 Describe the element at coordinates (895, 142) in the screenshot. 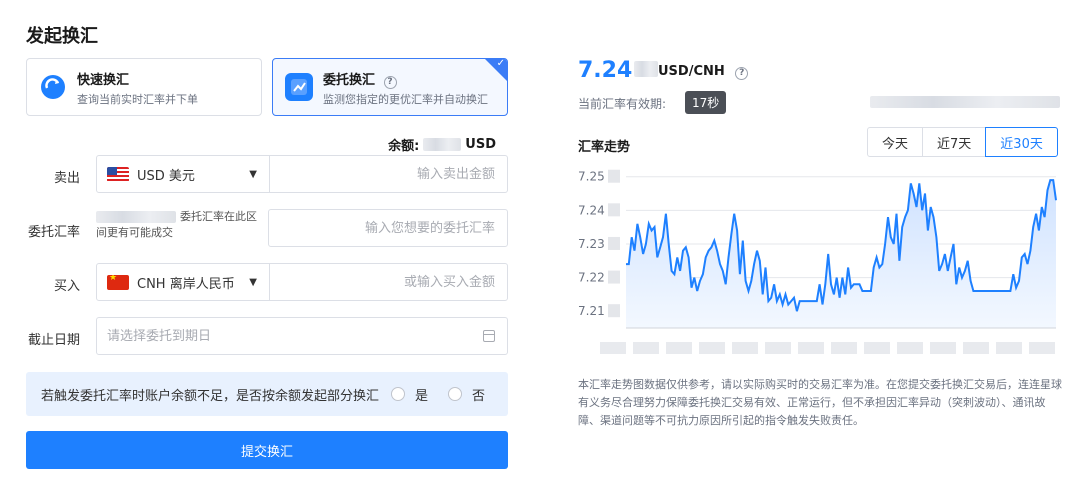

I see `tab-today: 今天` at that location.